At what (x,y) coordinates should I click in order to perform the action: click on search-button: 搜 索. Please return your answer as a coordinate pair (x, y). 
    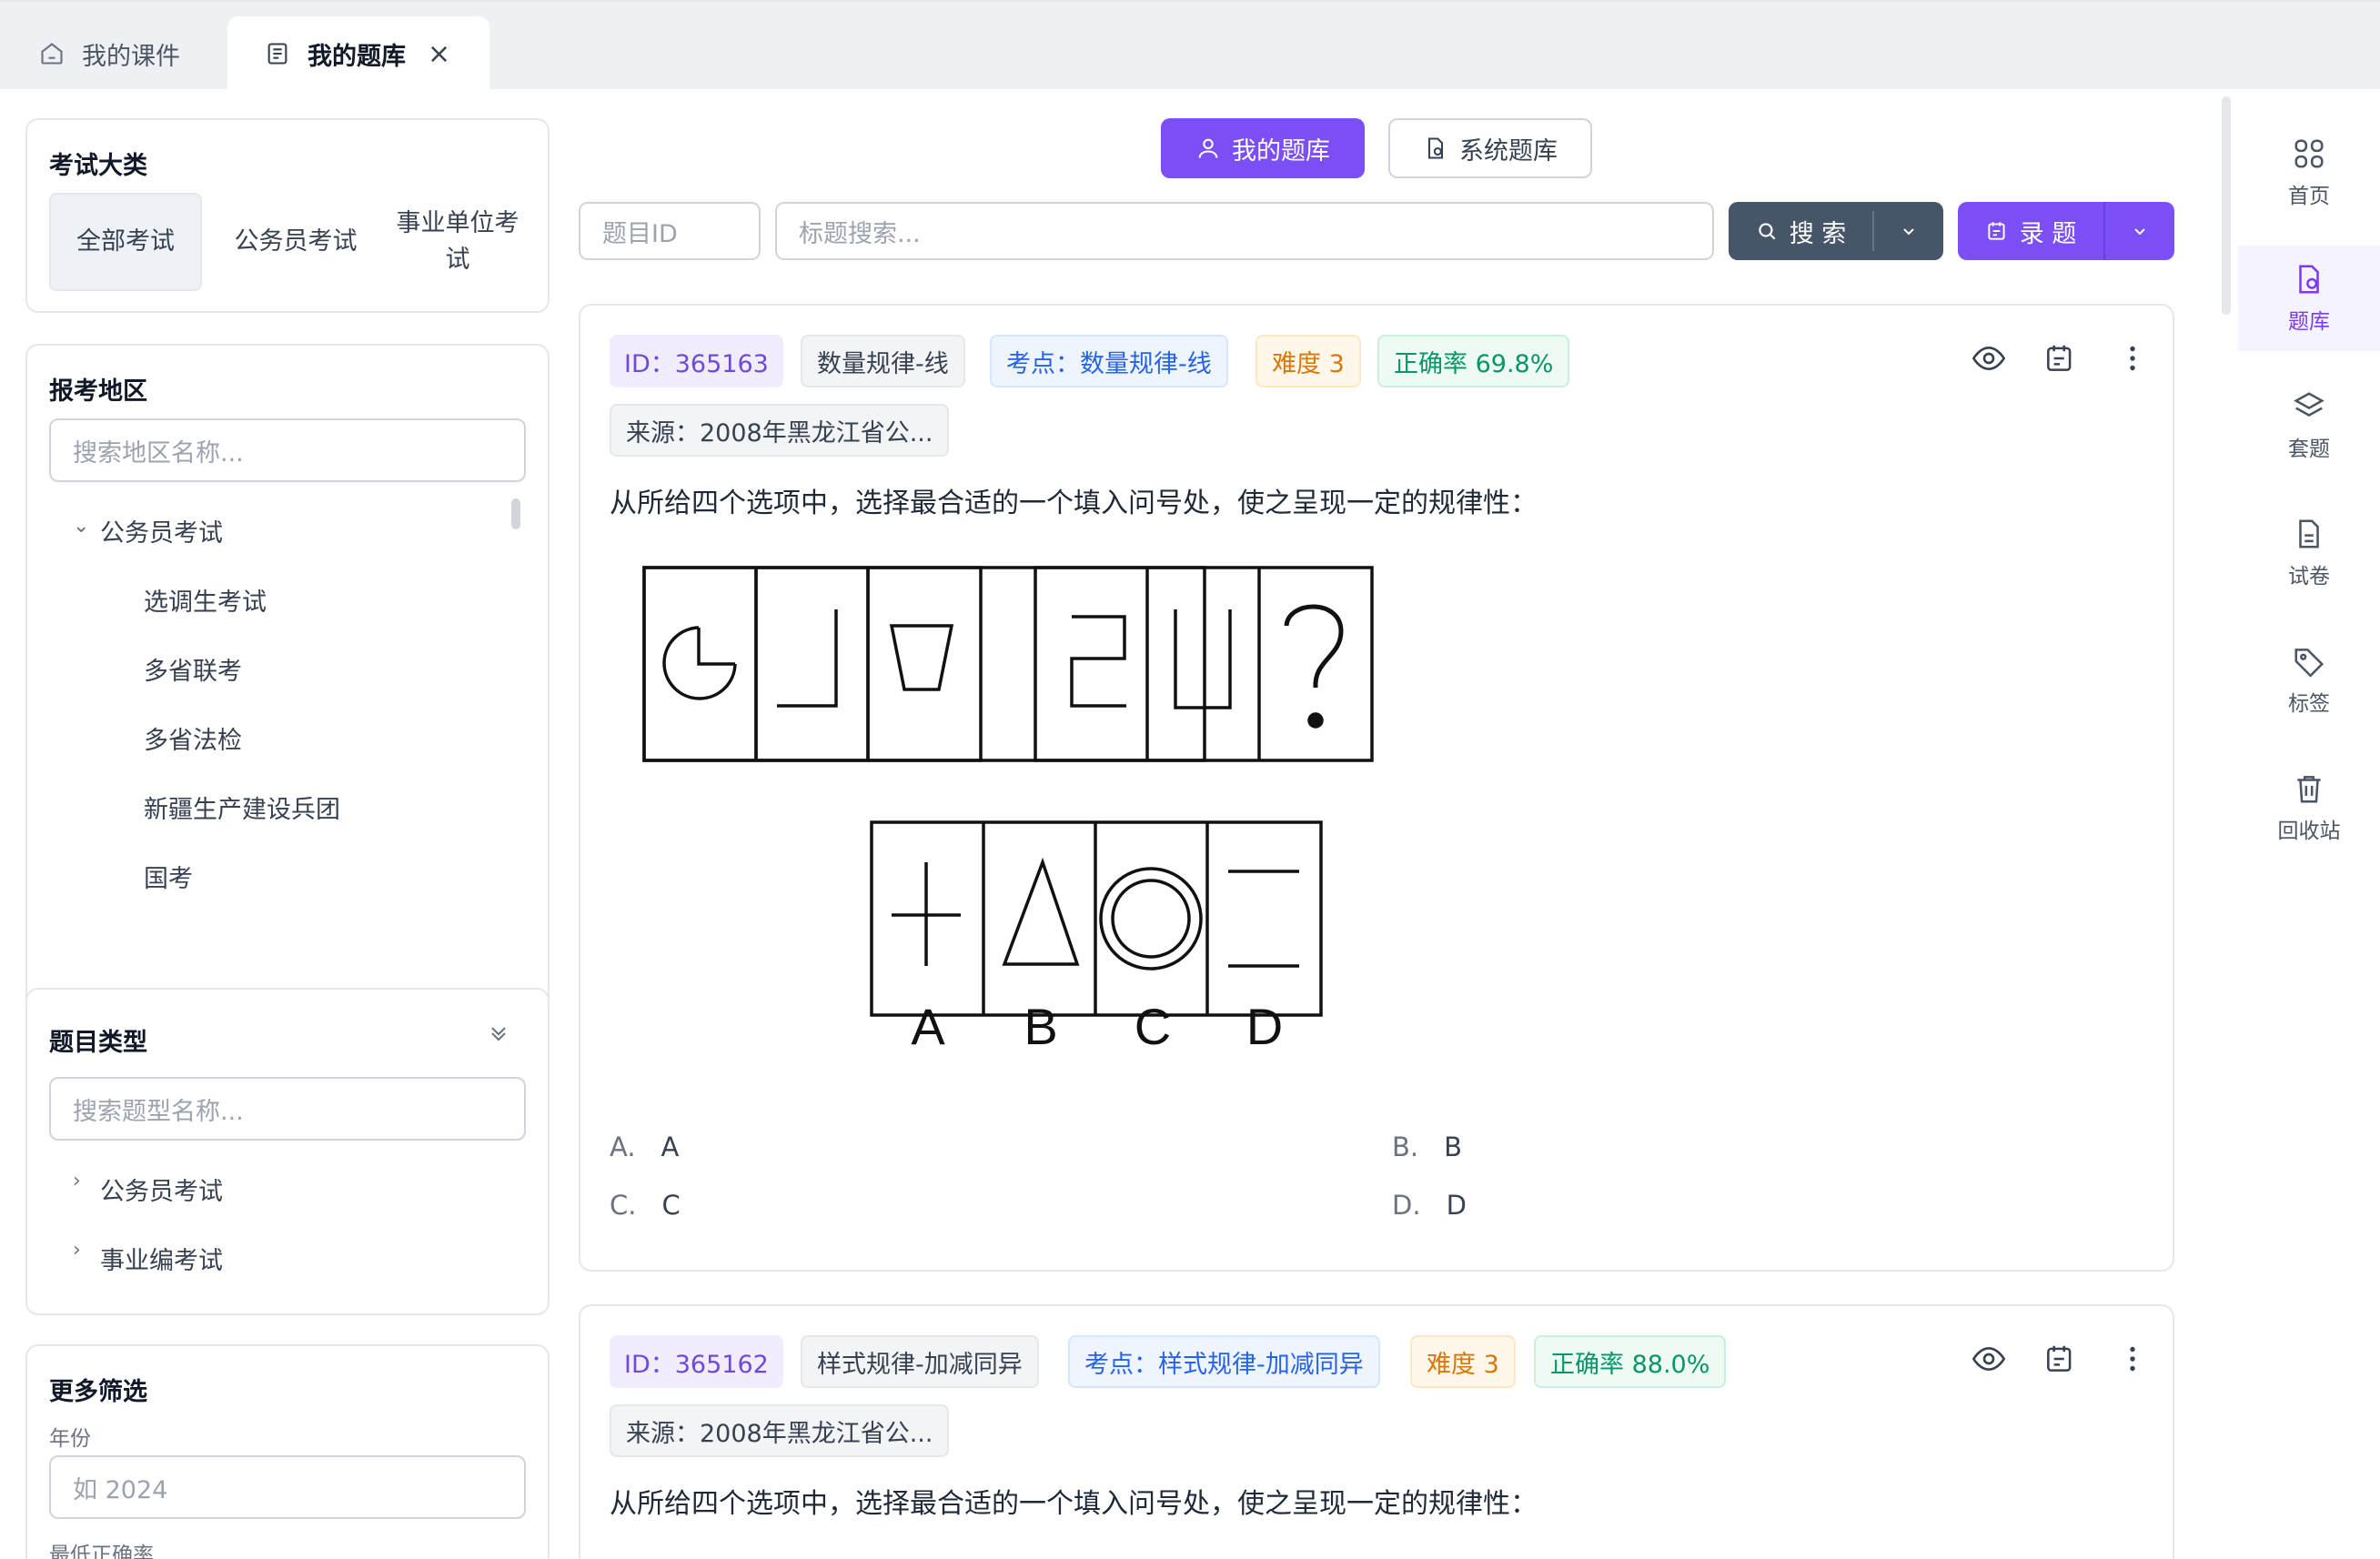
    Looking at the image, I should click on (1836, 231).